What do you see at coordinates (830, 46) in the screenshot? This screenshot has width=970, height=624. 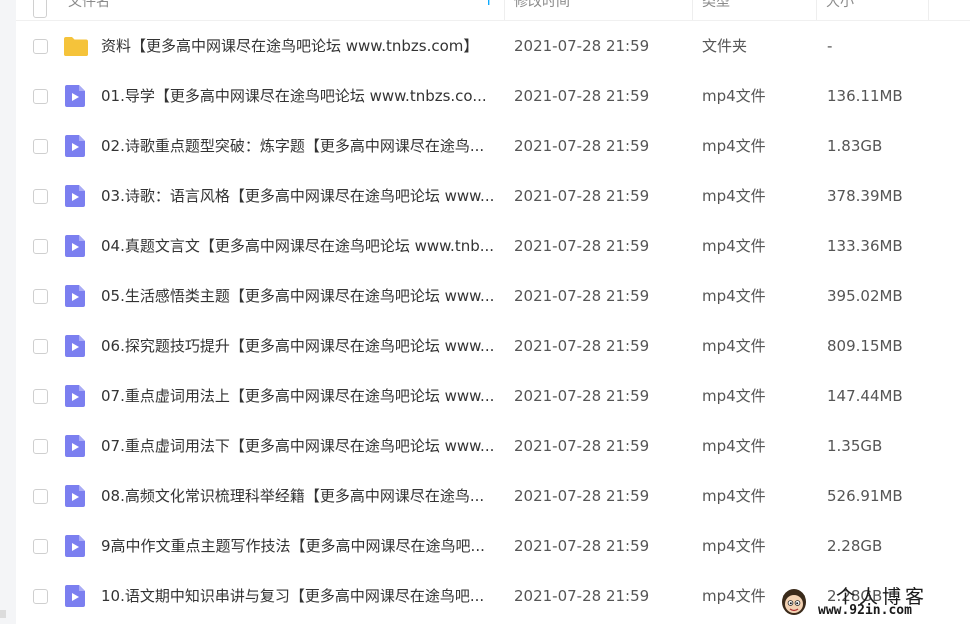 I see `file-size: -` at bounding box center [830, 46].